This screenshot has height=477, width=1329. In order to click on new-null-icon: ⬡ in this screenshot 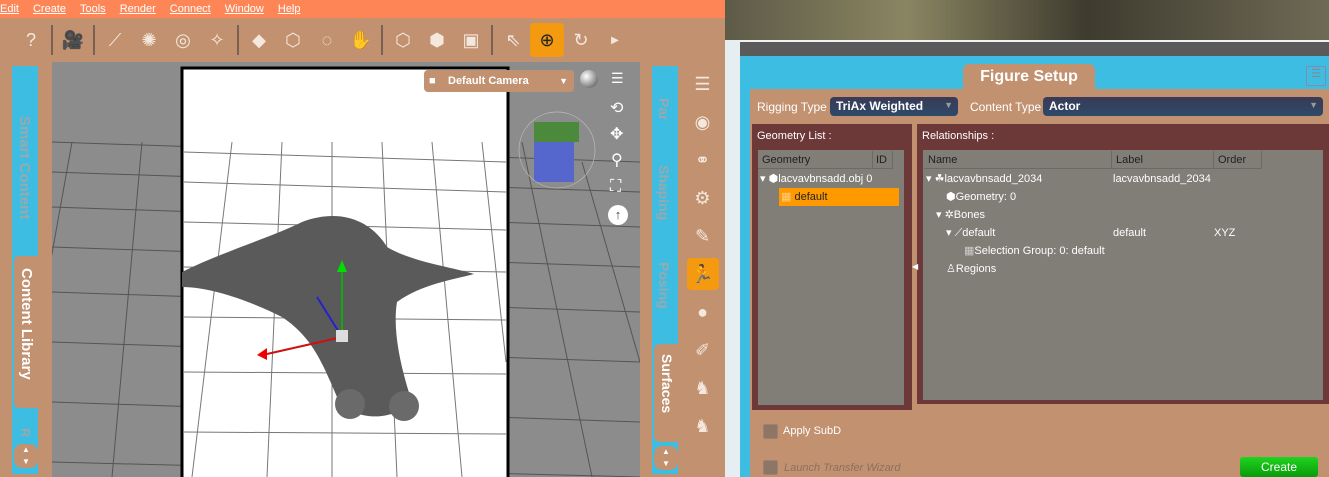, I will do `click(293, 40)`.